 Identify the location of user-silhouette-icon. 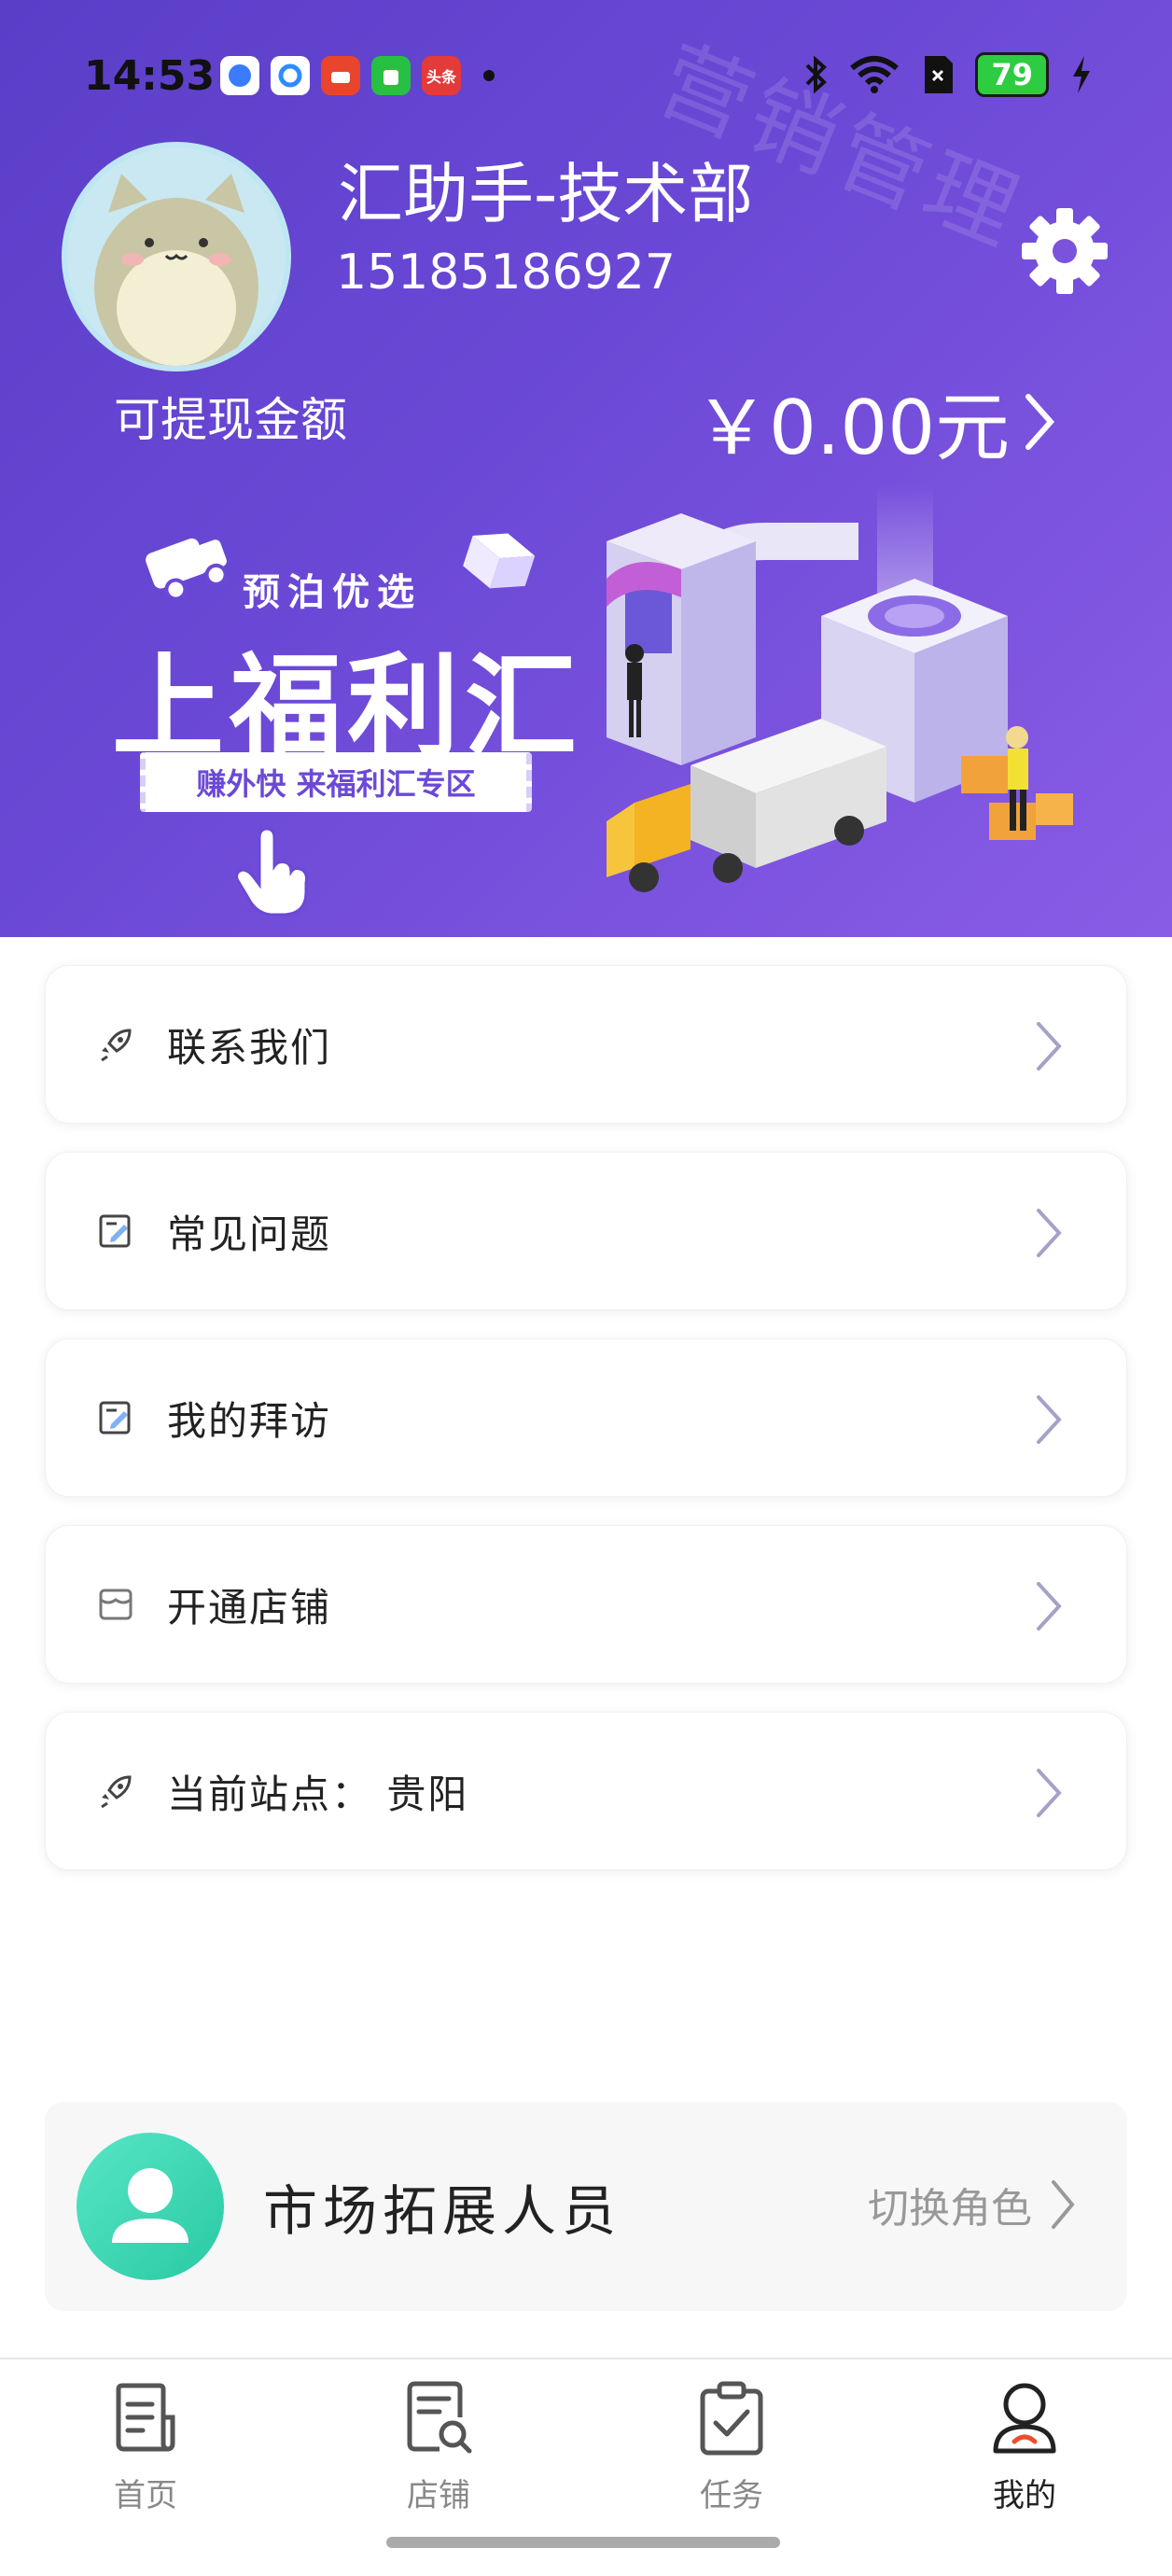
(150, 2205).